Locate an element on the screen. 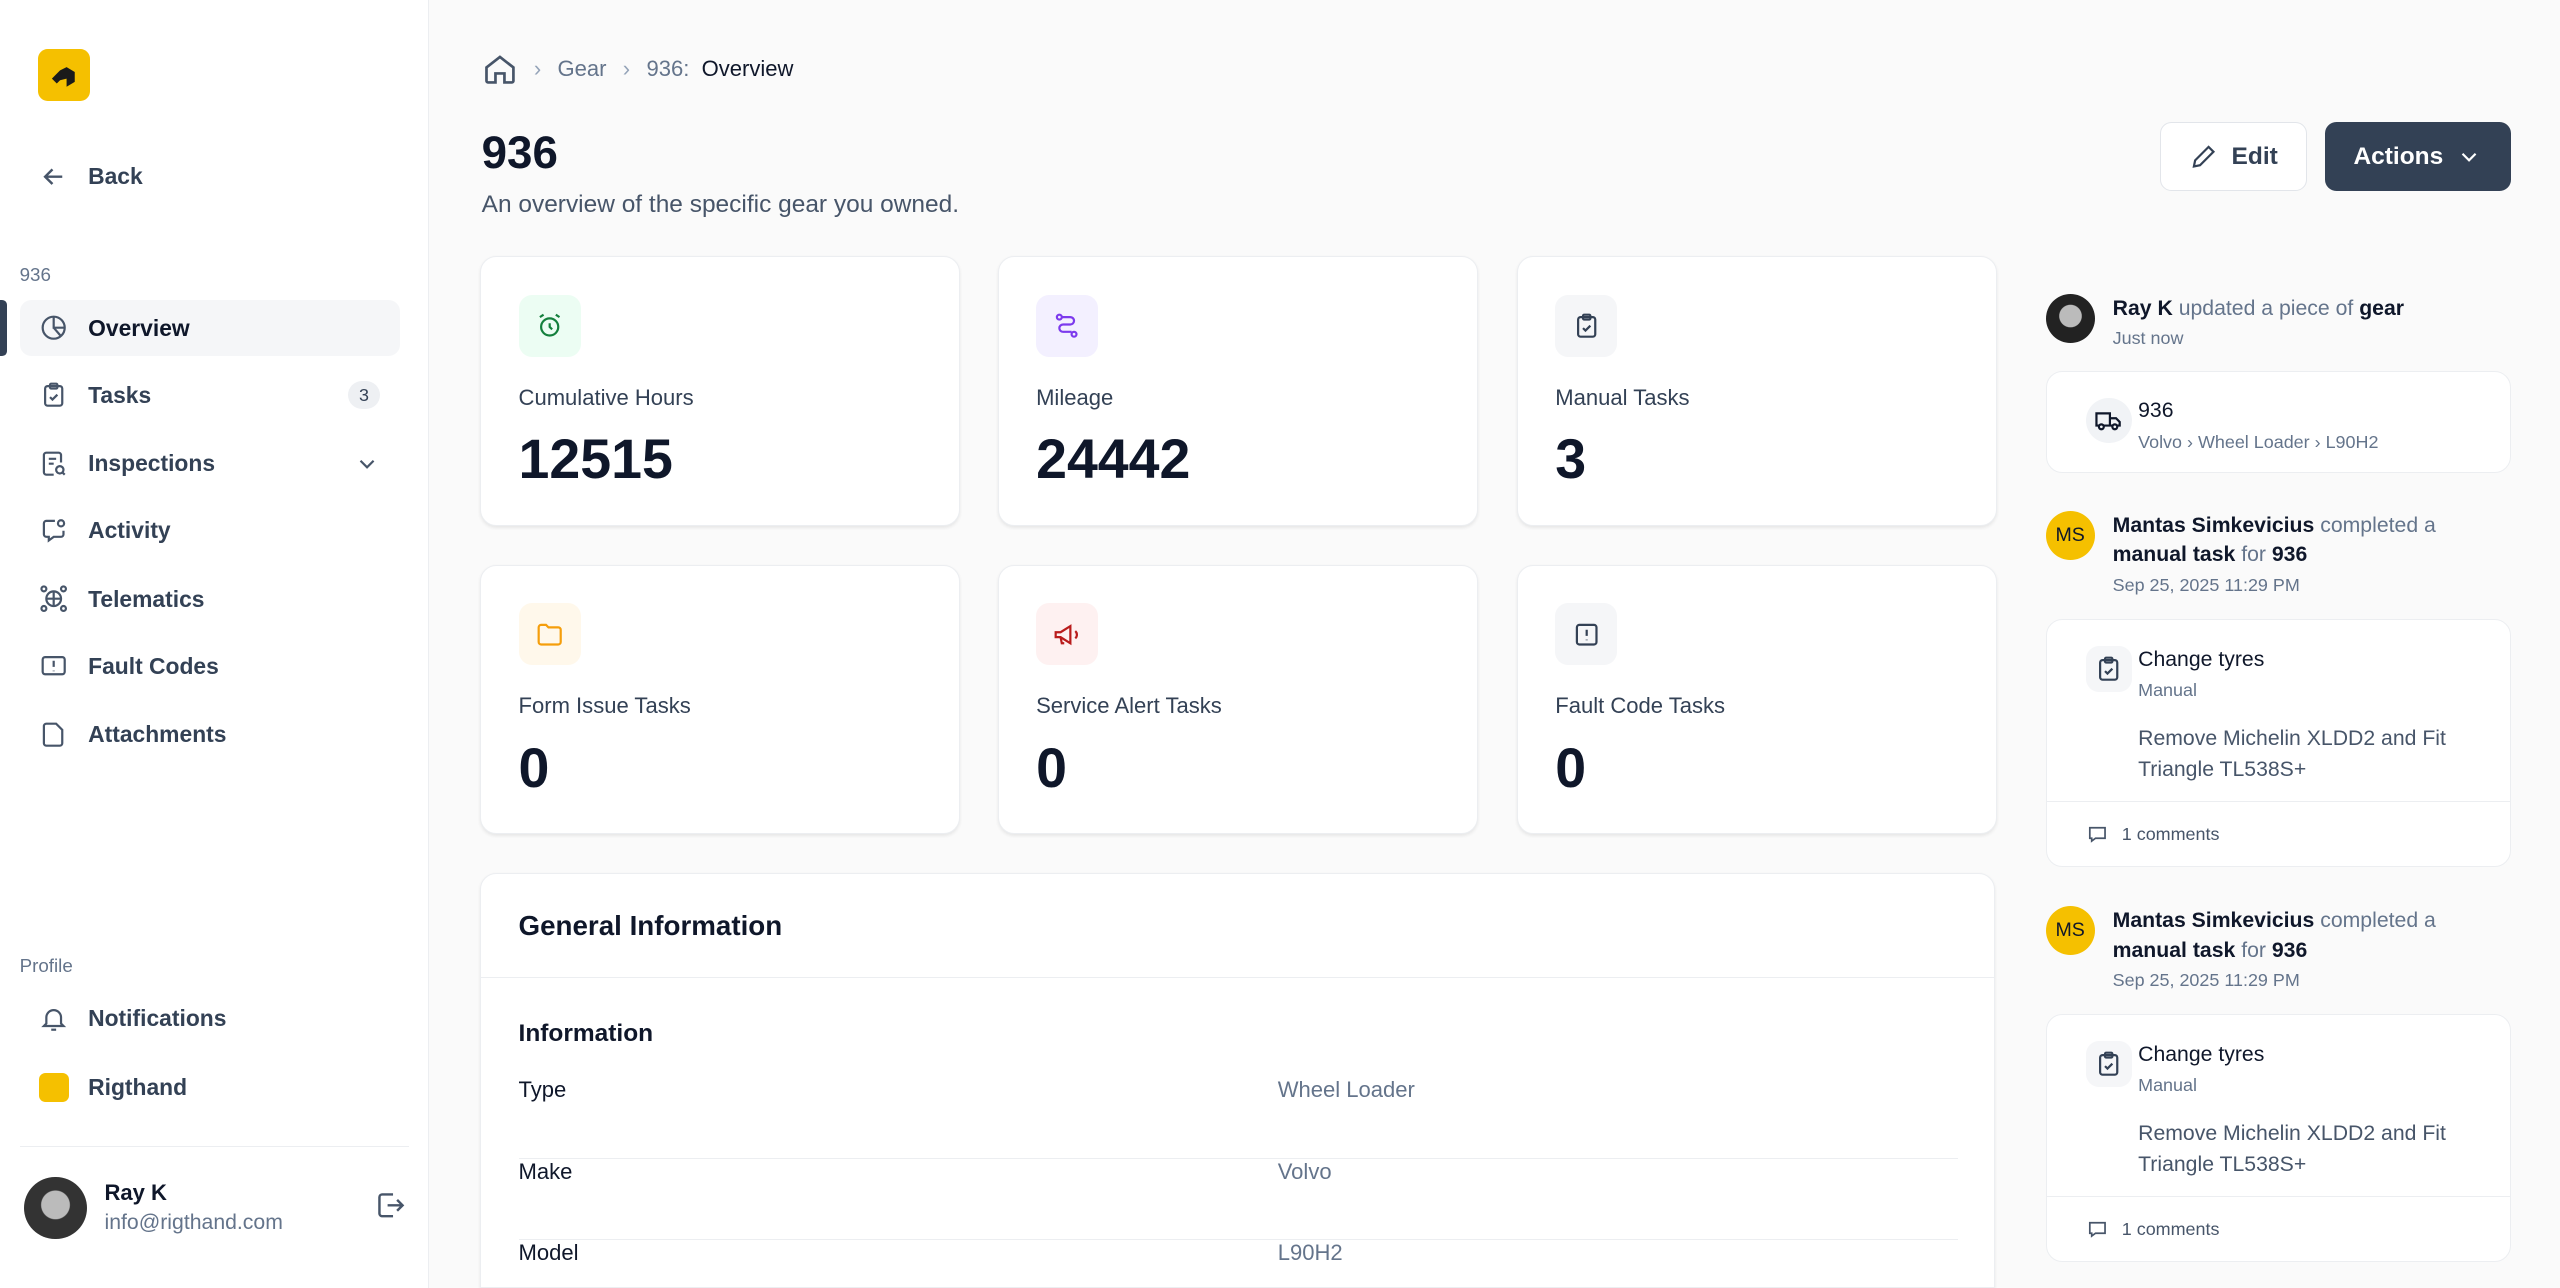  back-button: Back is located at coordinates (210, 177).